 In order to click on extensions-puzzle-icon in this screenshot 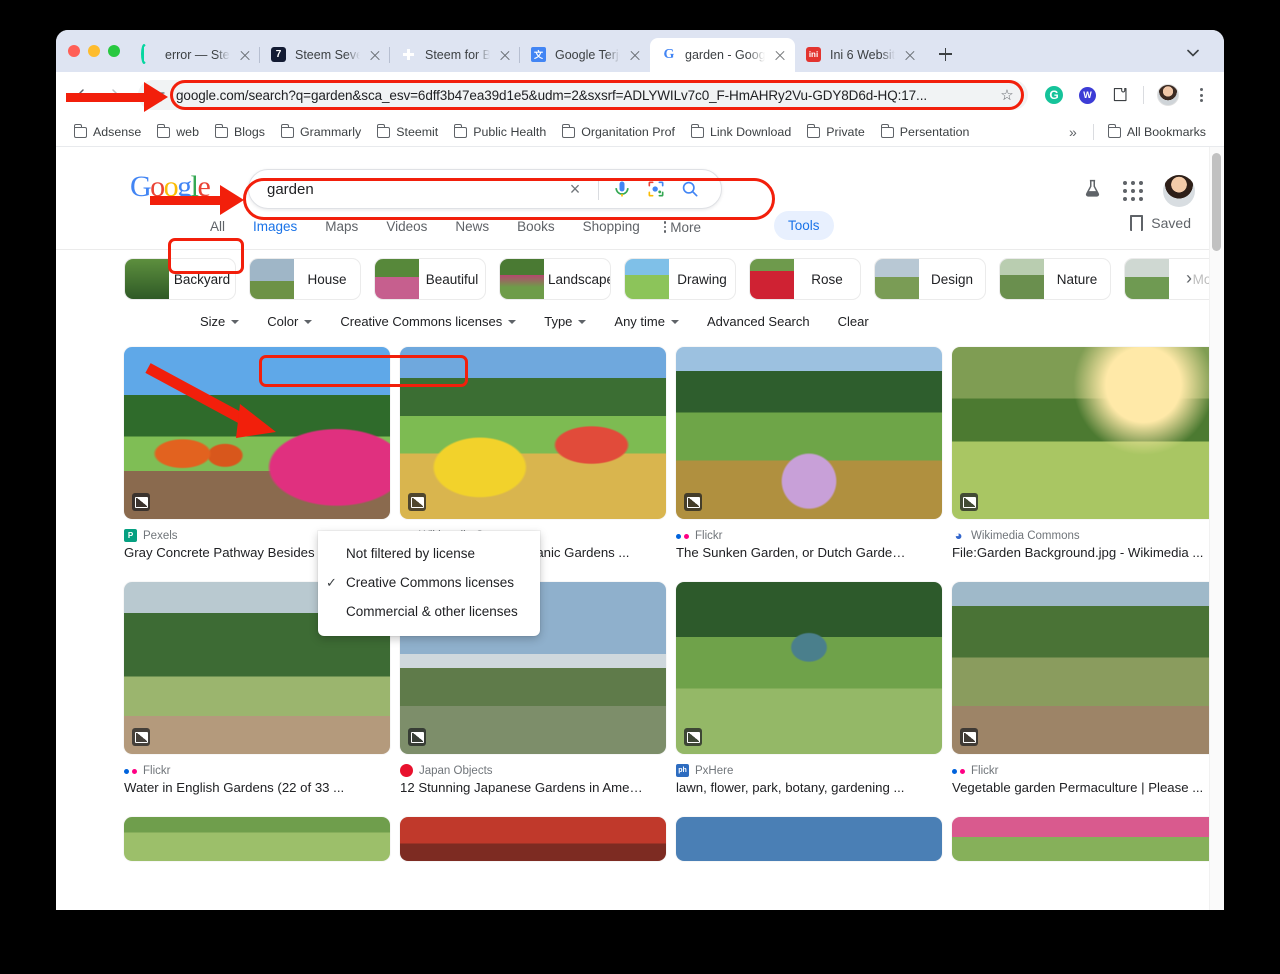, I will do `click(1120, 95)`.